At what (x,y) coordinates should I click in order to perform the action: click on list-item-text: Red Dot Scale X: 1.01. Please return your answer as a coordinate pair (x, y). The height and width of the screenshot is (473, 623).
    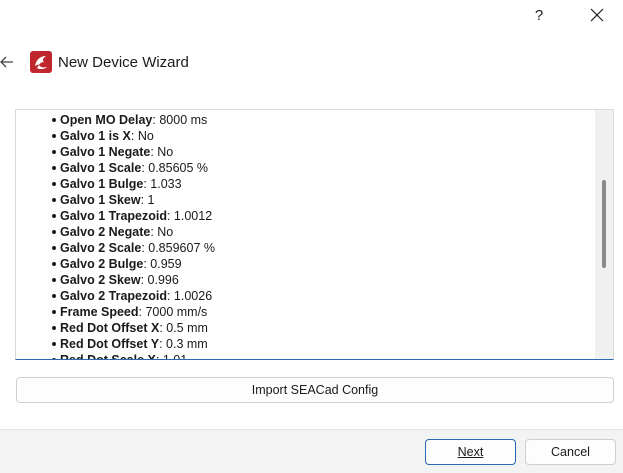
    Looking at the image, I should click on (120, 356).